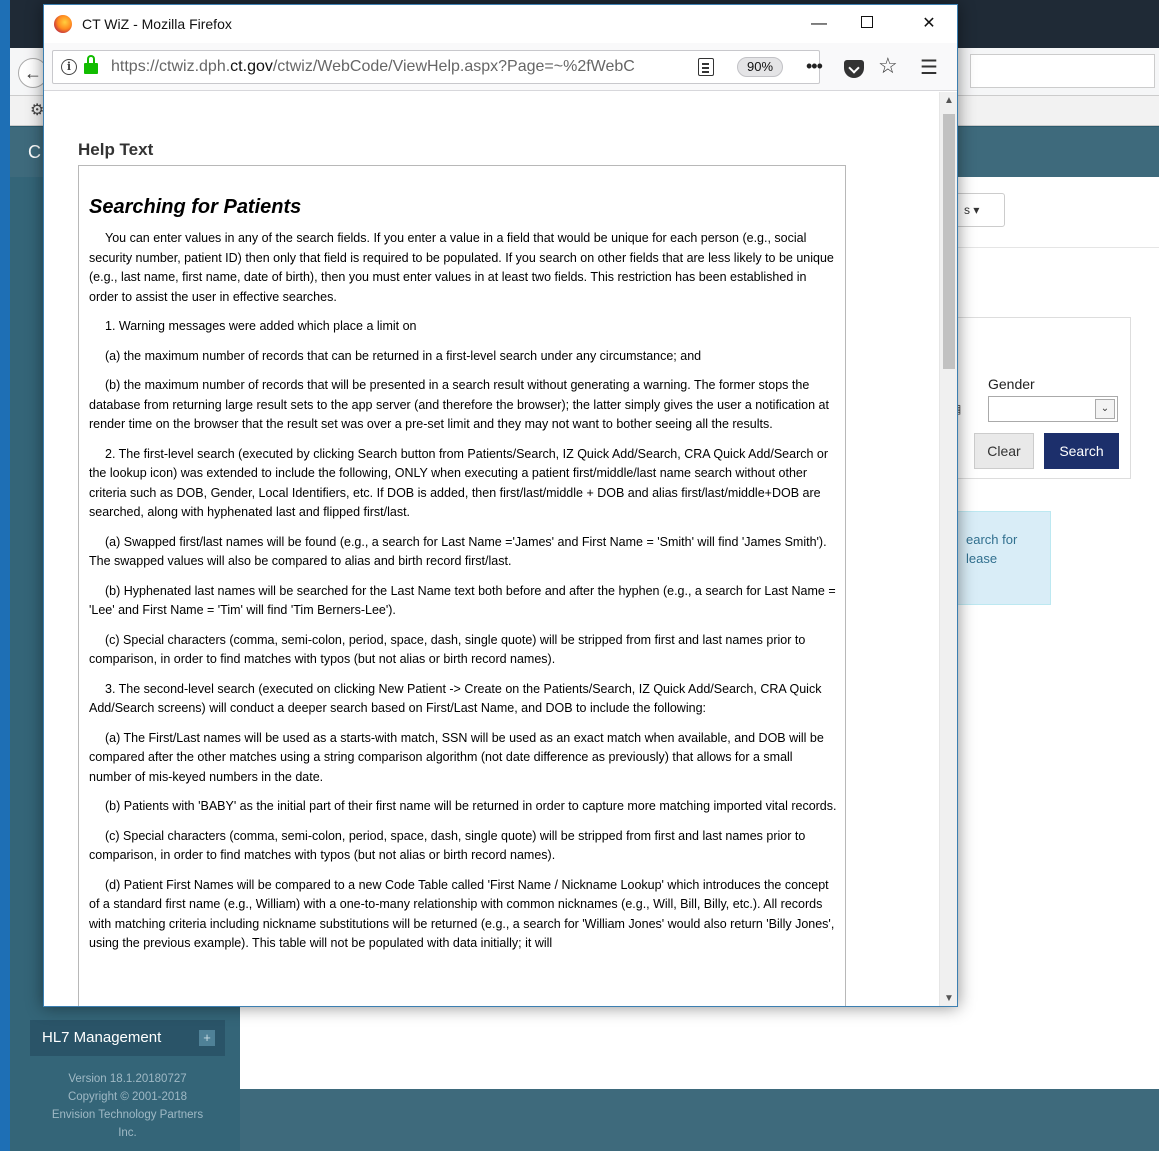  What do you see at coordinates (34, 152) in the screenshot?
I see `app-title-fragment: C` at bounding box center [34, 152].